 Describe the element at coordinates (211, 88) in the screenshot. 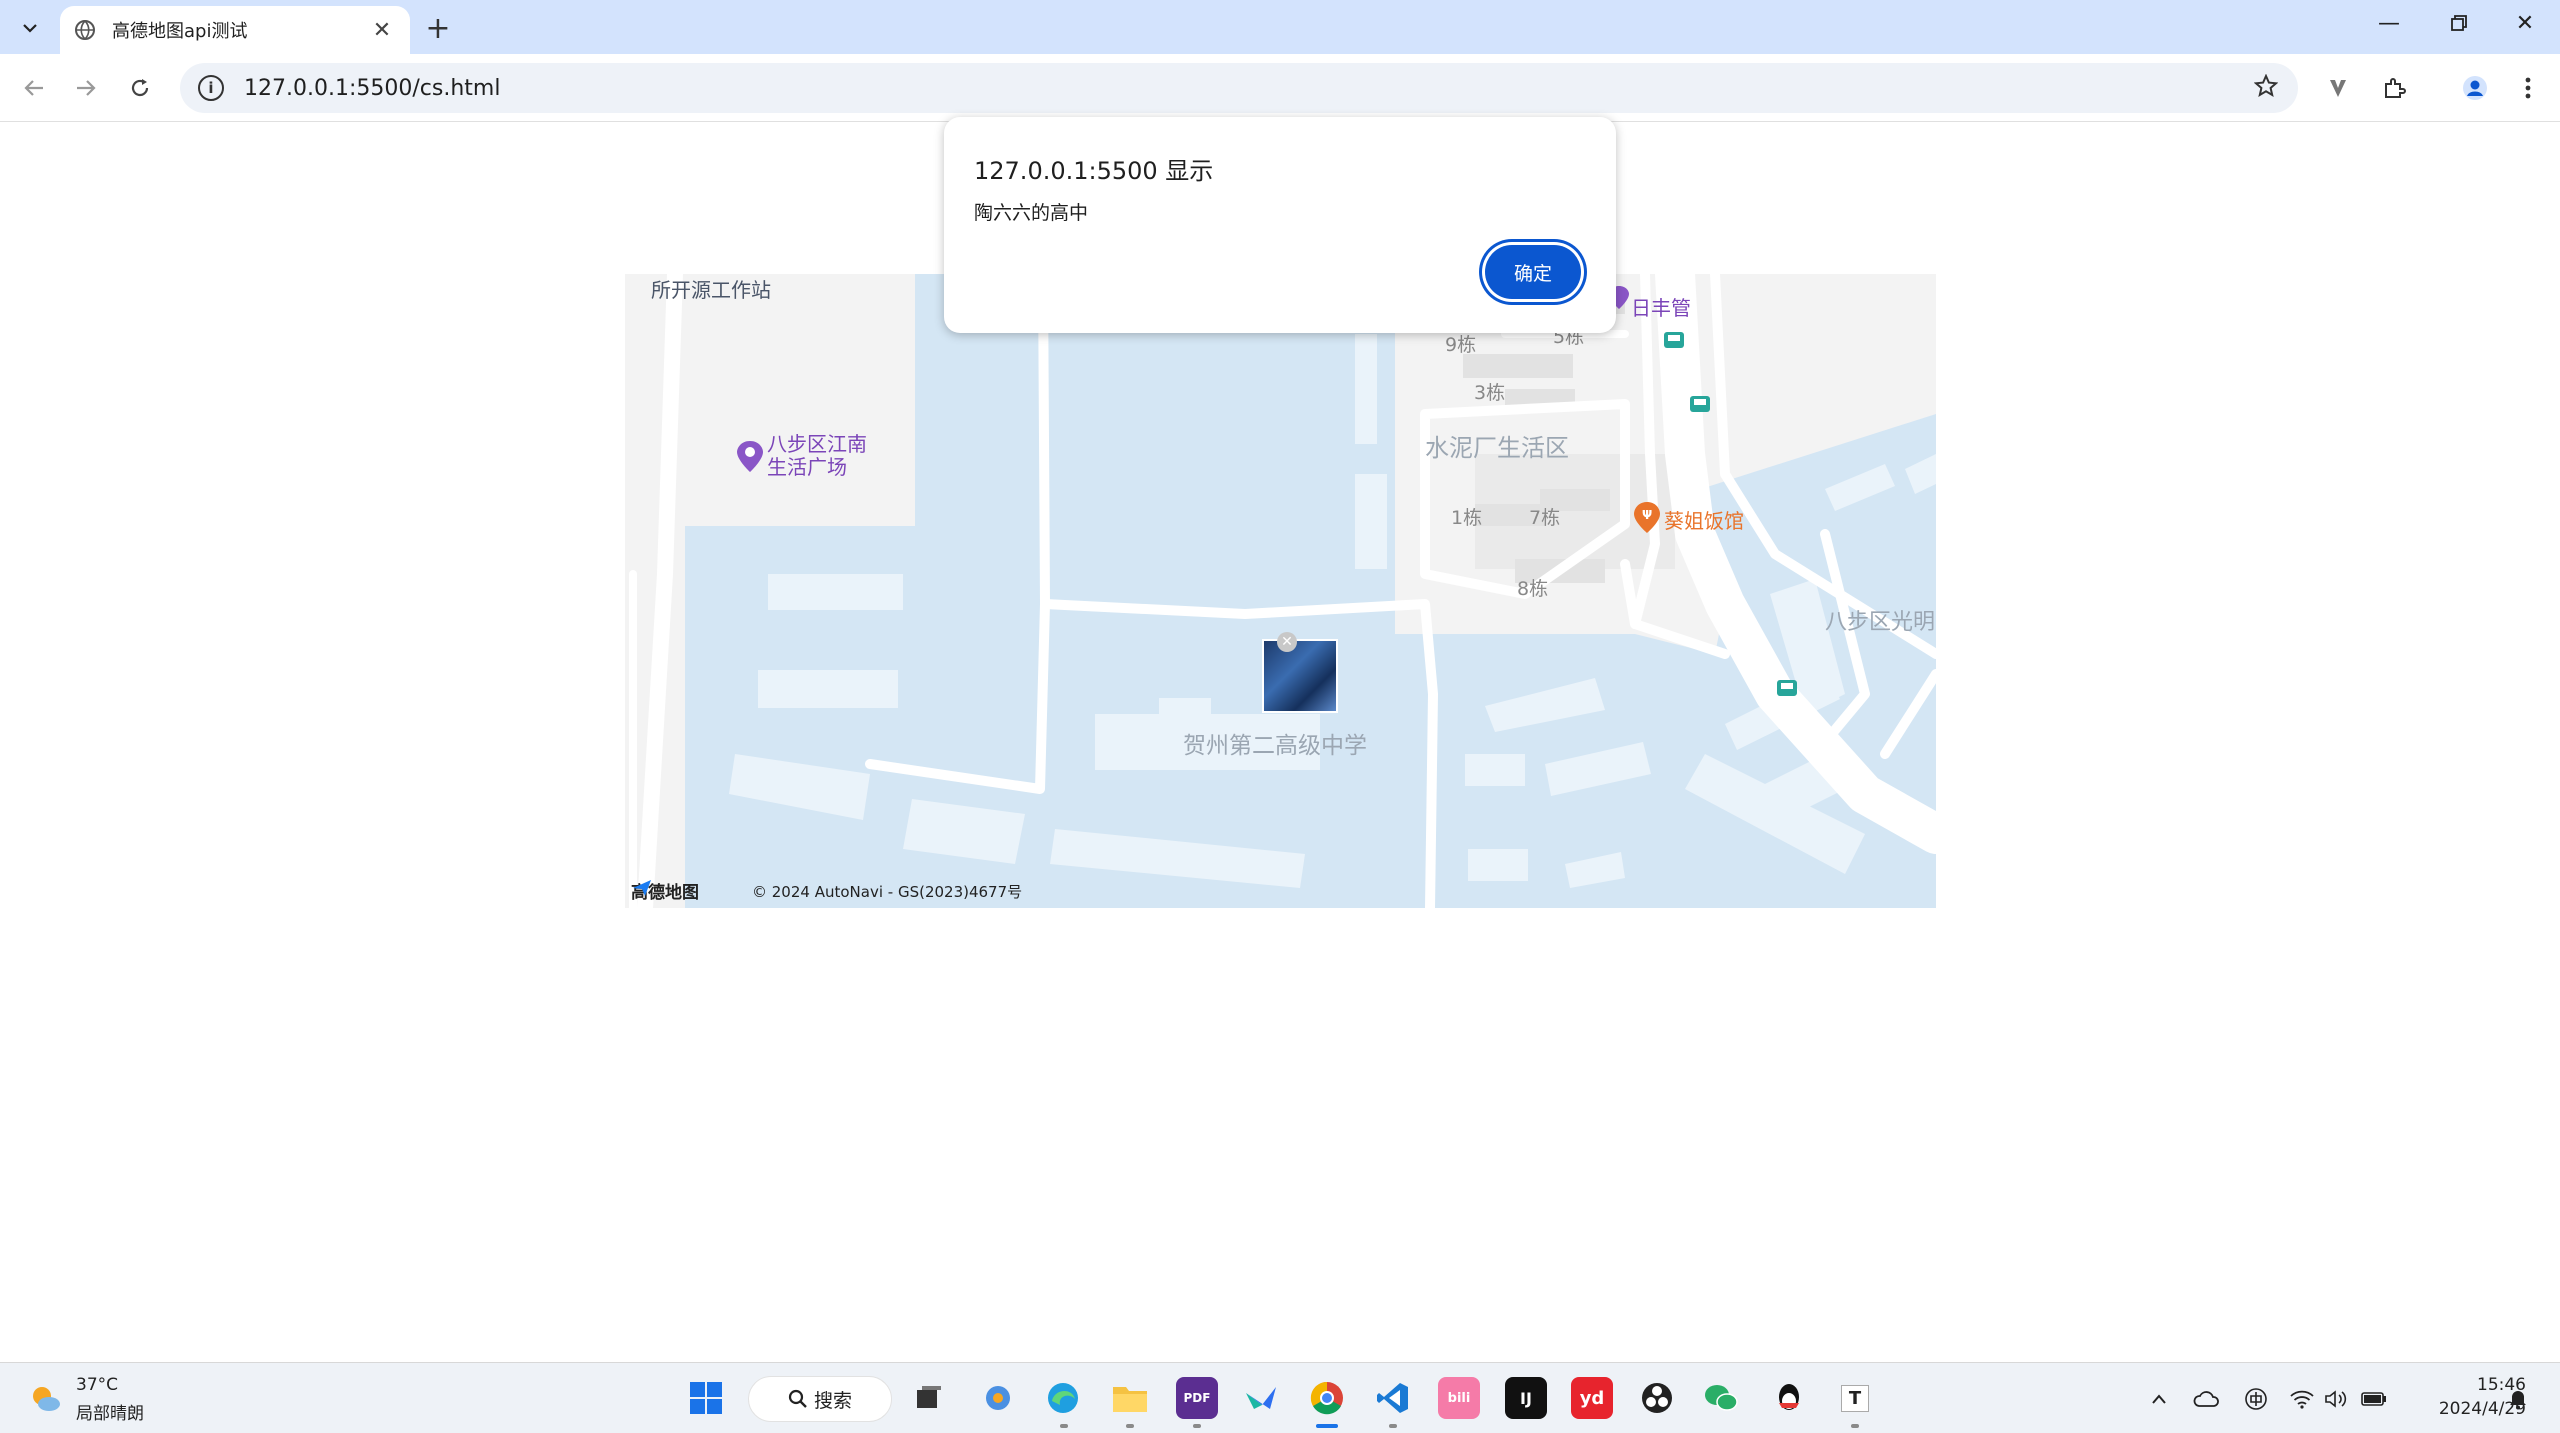

I see `site-info-icon: i` at that location.